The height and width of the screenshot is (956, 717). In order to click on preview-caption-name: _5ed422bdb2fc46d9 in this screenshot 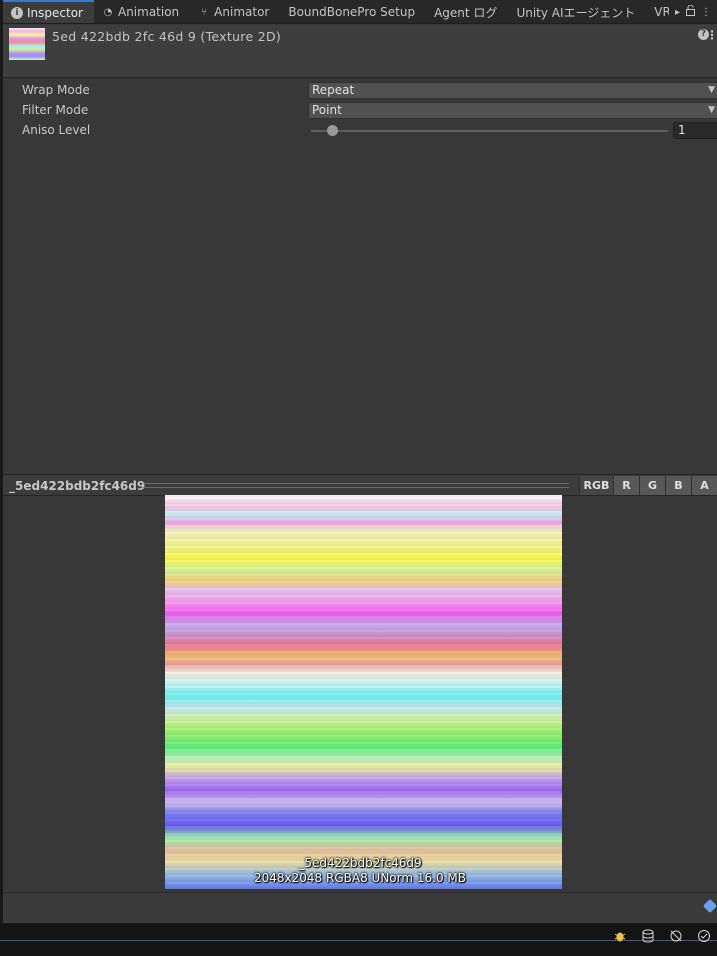, I will do `click(360, 863)`.